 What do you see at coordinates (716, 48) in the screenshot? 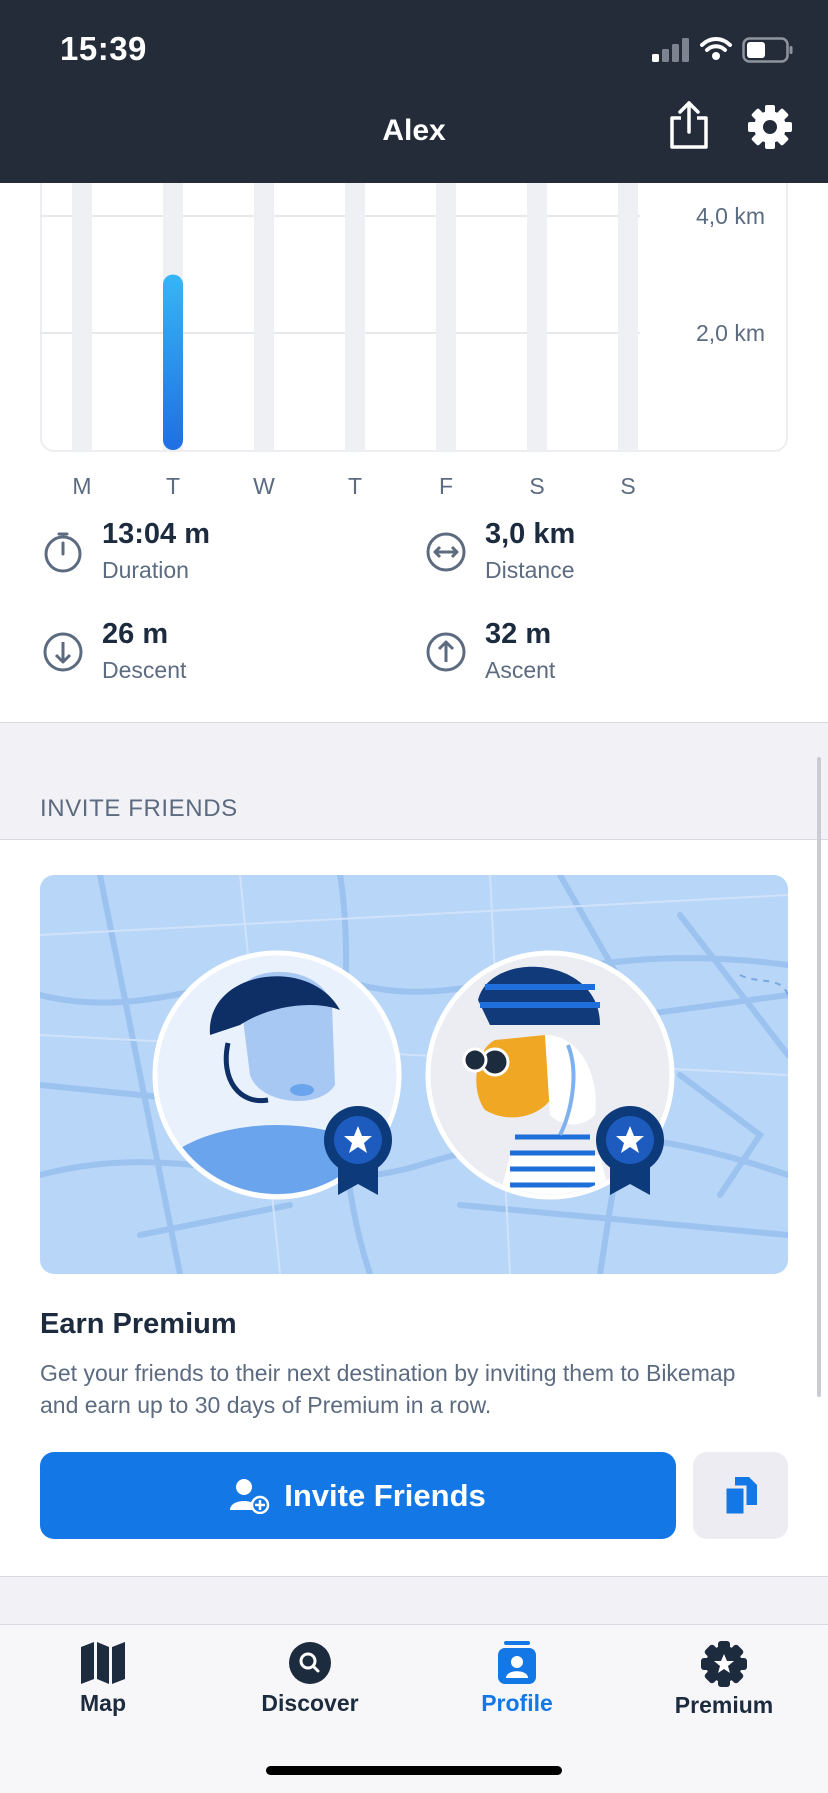
I see `wifi-icon` at bounding box center [716, 48].